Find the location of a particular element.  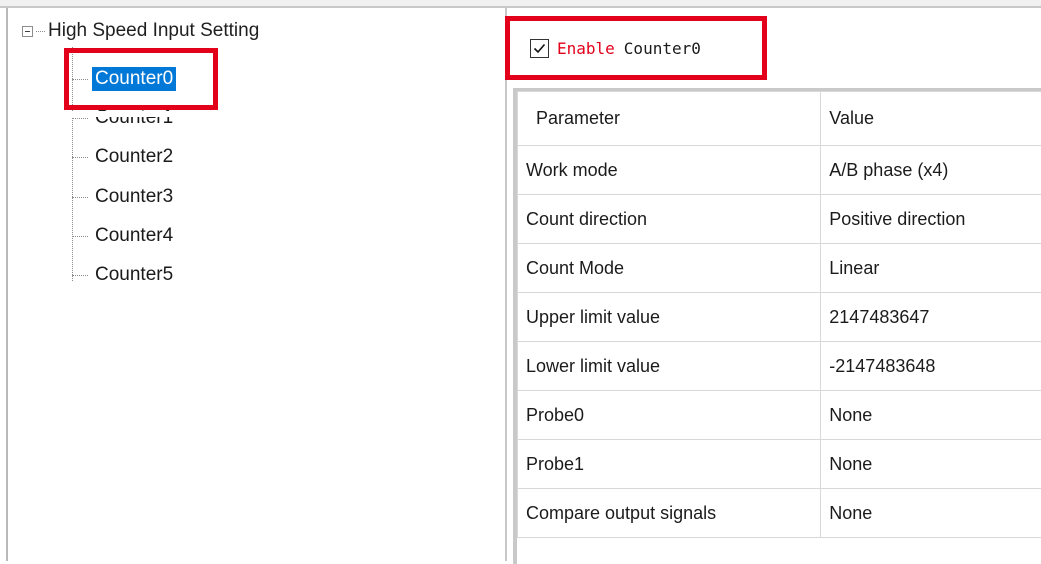

parameter-cell: Upper limit value is located at coordinates (669, 317).